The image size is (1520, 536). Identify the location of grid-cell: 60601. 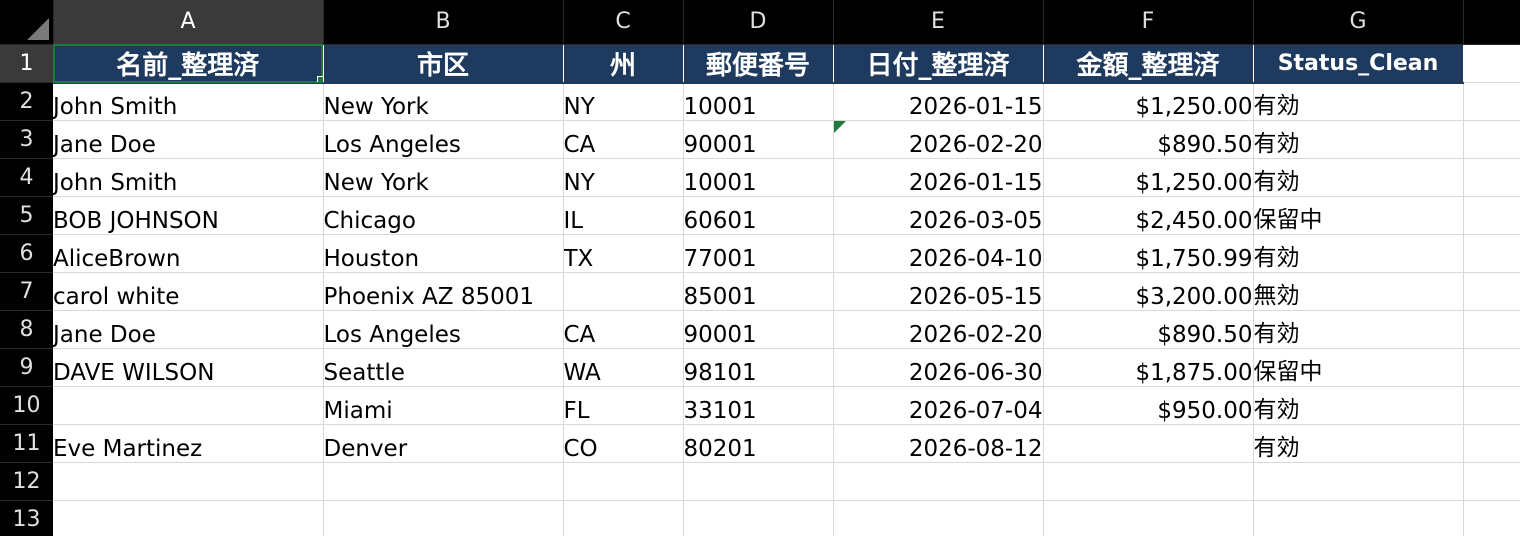
(758, 215).